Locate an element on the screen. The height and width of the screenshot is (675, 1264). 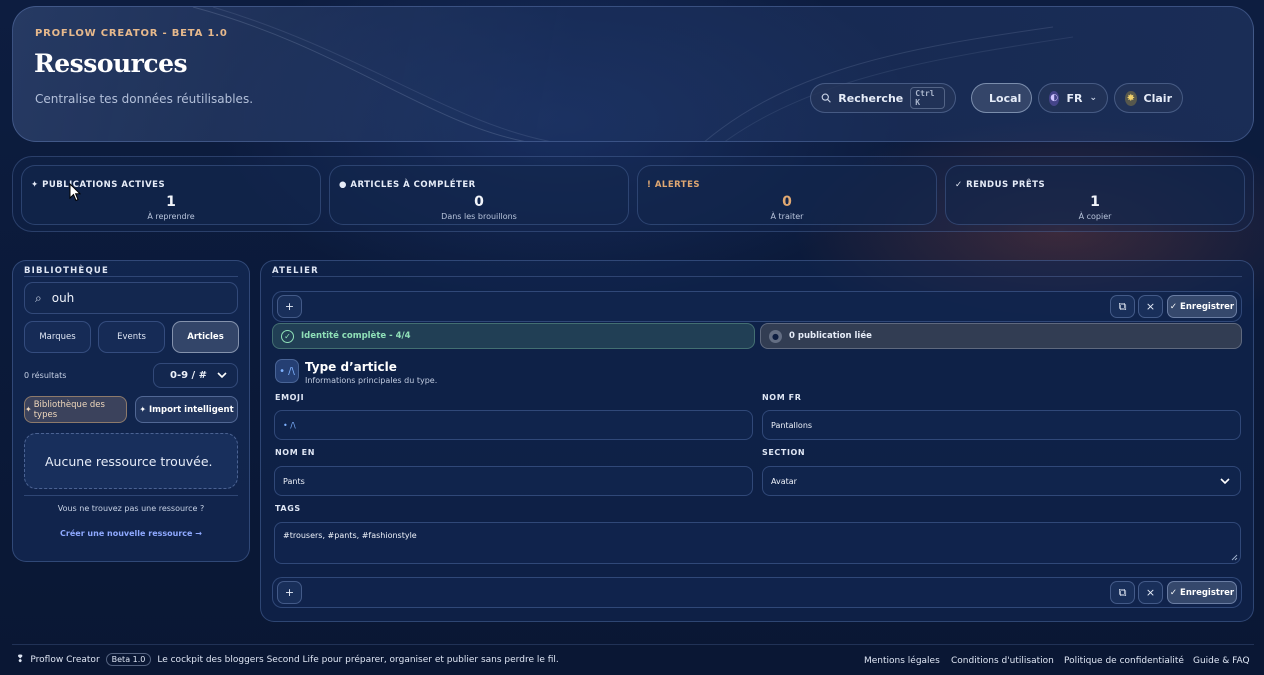
pants-emoji-icon: • /\ is located at coordinates (287, 371).